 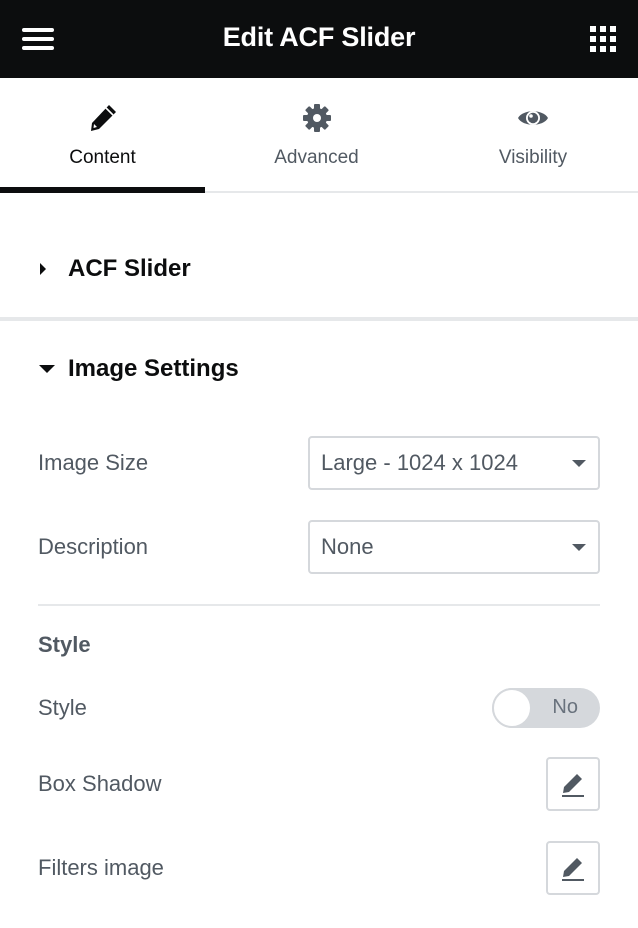 I want to click on eye-icon, so click(x=533, y=118).